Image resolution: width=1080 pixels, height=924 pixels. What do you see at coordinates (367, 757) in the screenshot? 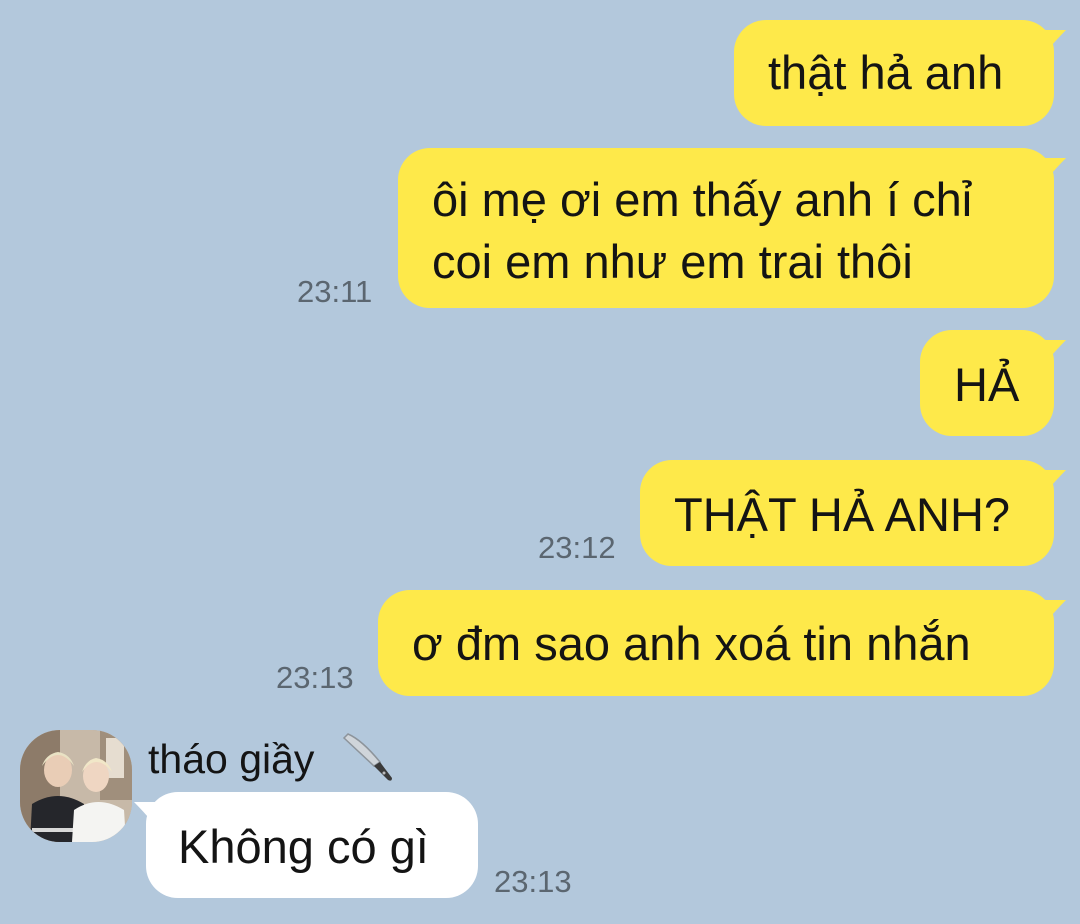
I see `kitchen-knife-icon` at bounding box center [367, 757].